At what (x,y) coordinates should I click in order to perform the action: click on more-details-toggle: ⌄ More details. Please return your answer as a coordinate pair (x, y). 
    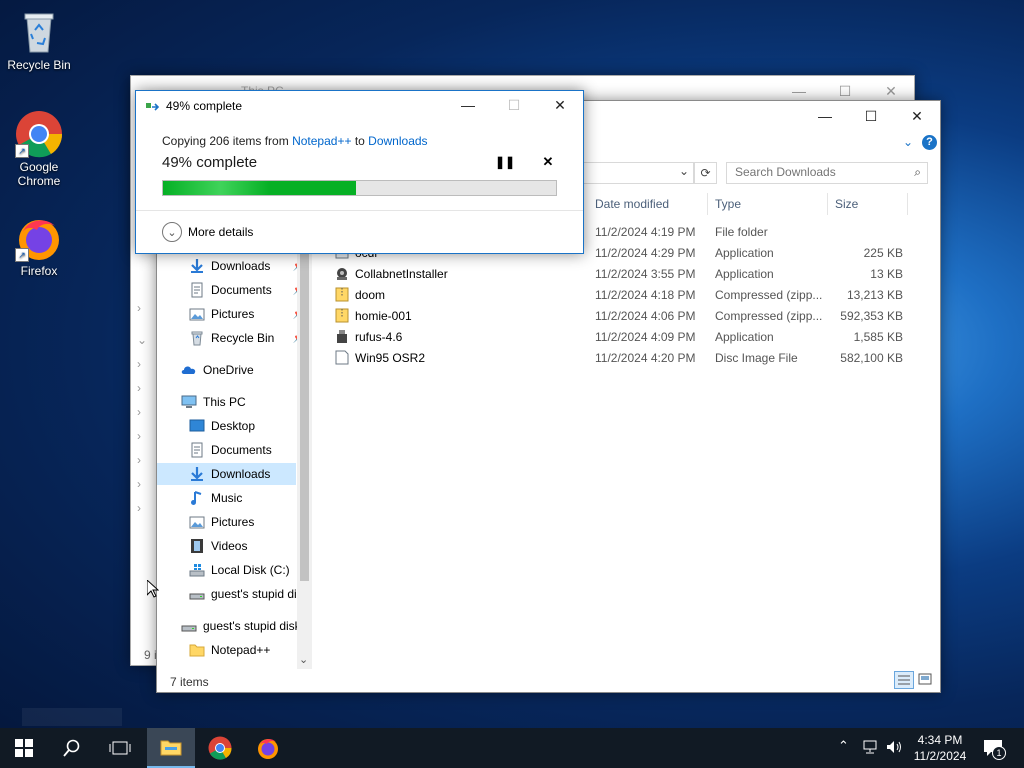
    Looking at the image, I should click on (207, 232).